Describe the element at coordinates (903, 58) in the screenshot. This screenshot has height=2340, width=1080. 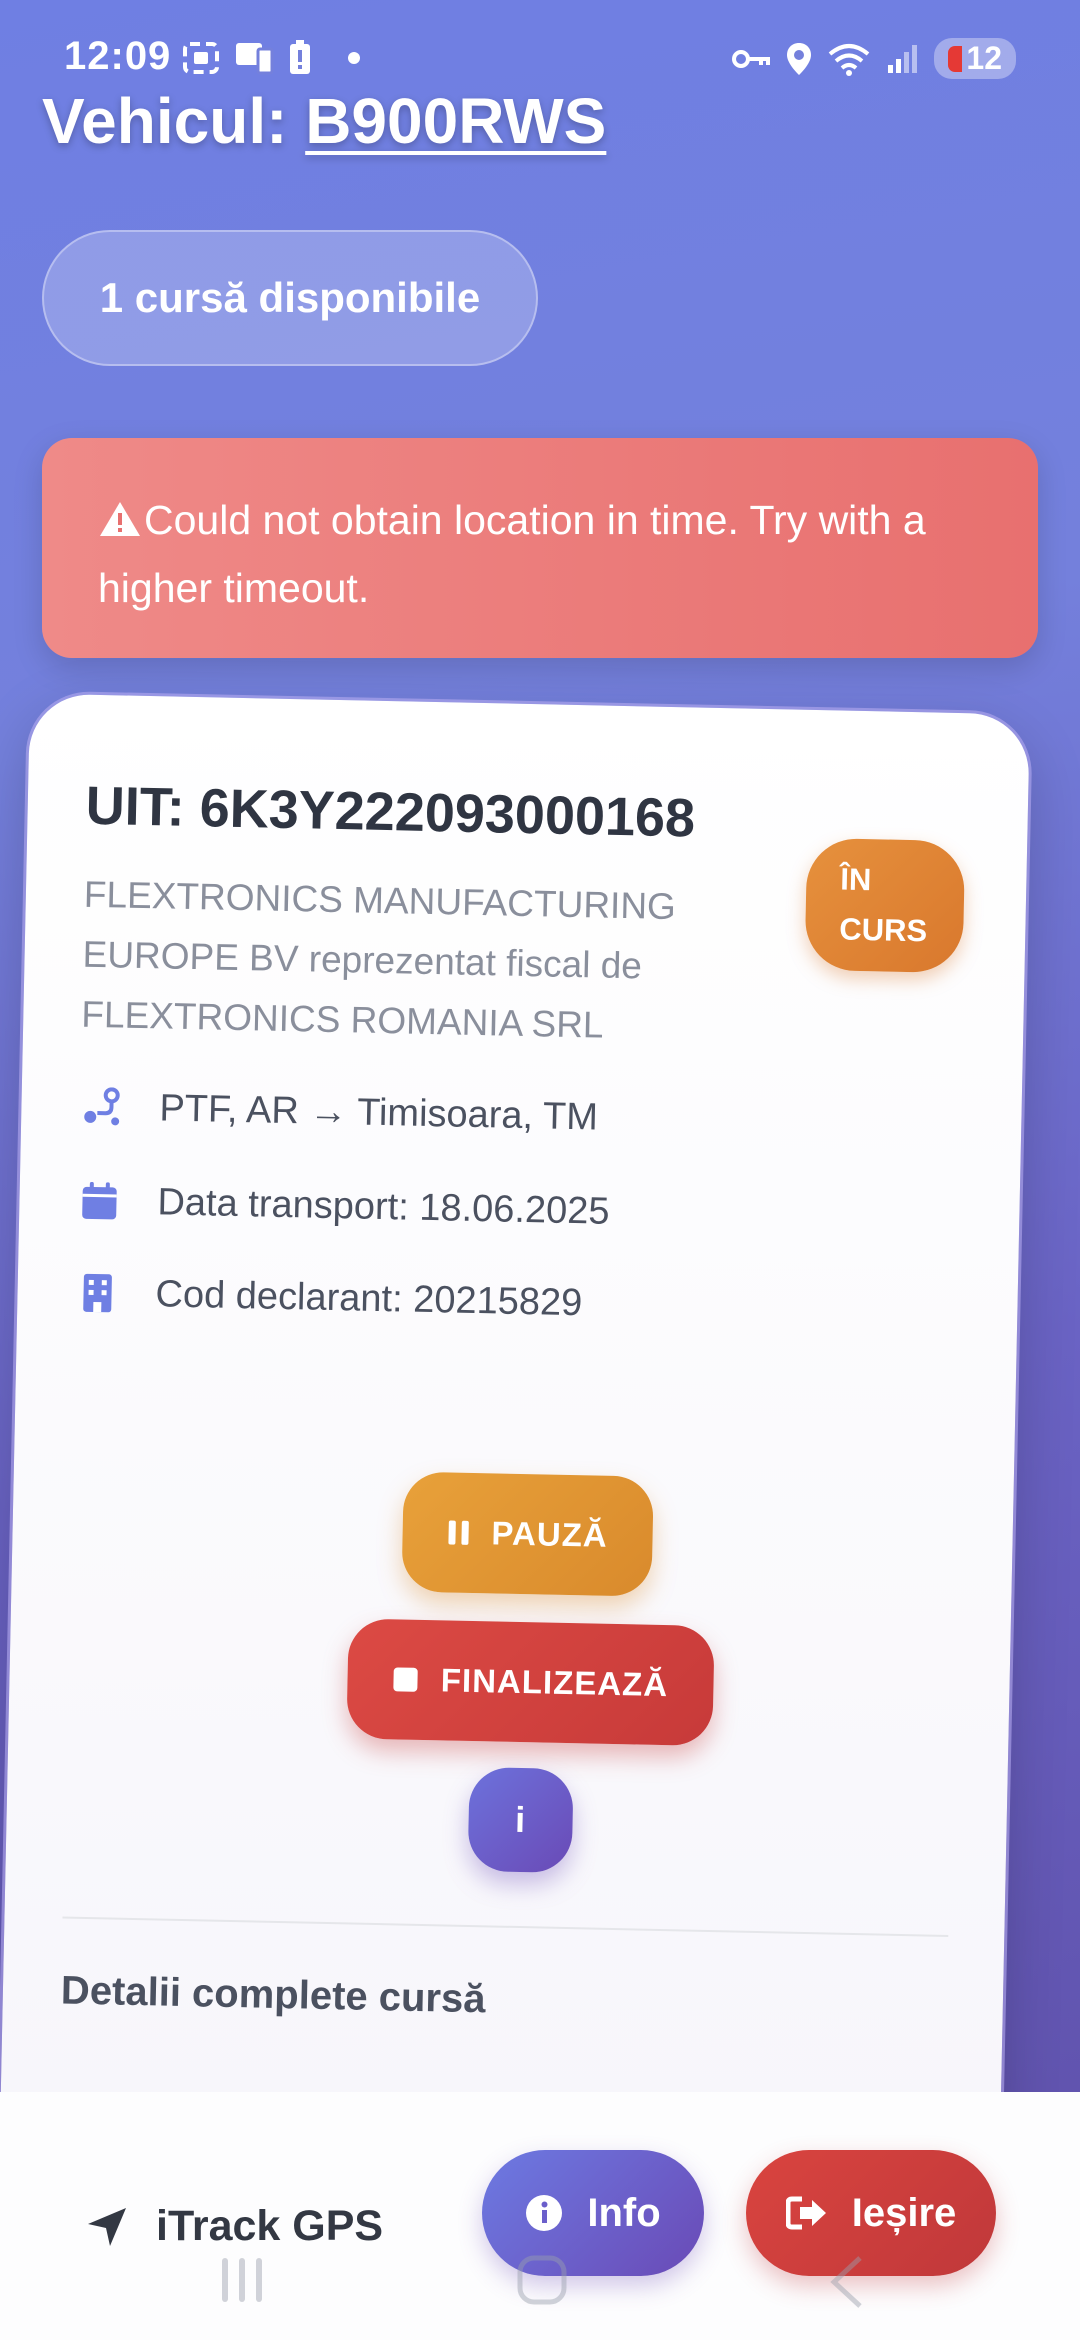
I see `signal-icon` at that location.